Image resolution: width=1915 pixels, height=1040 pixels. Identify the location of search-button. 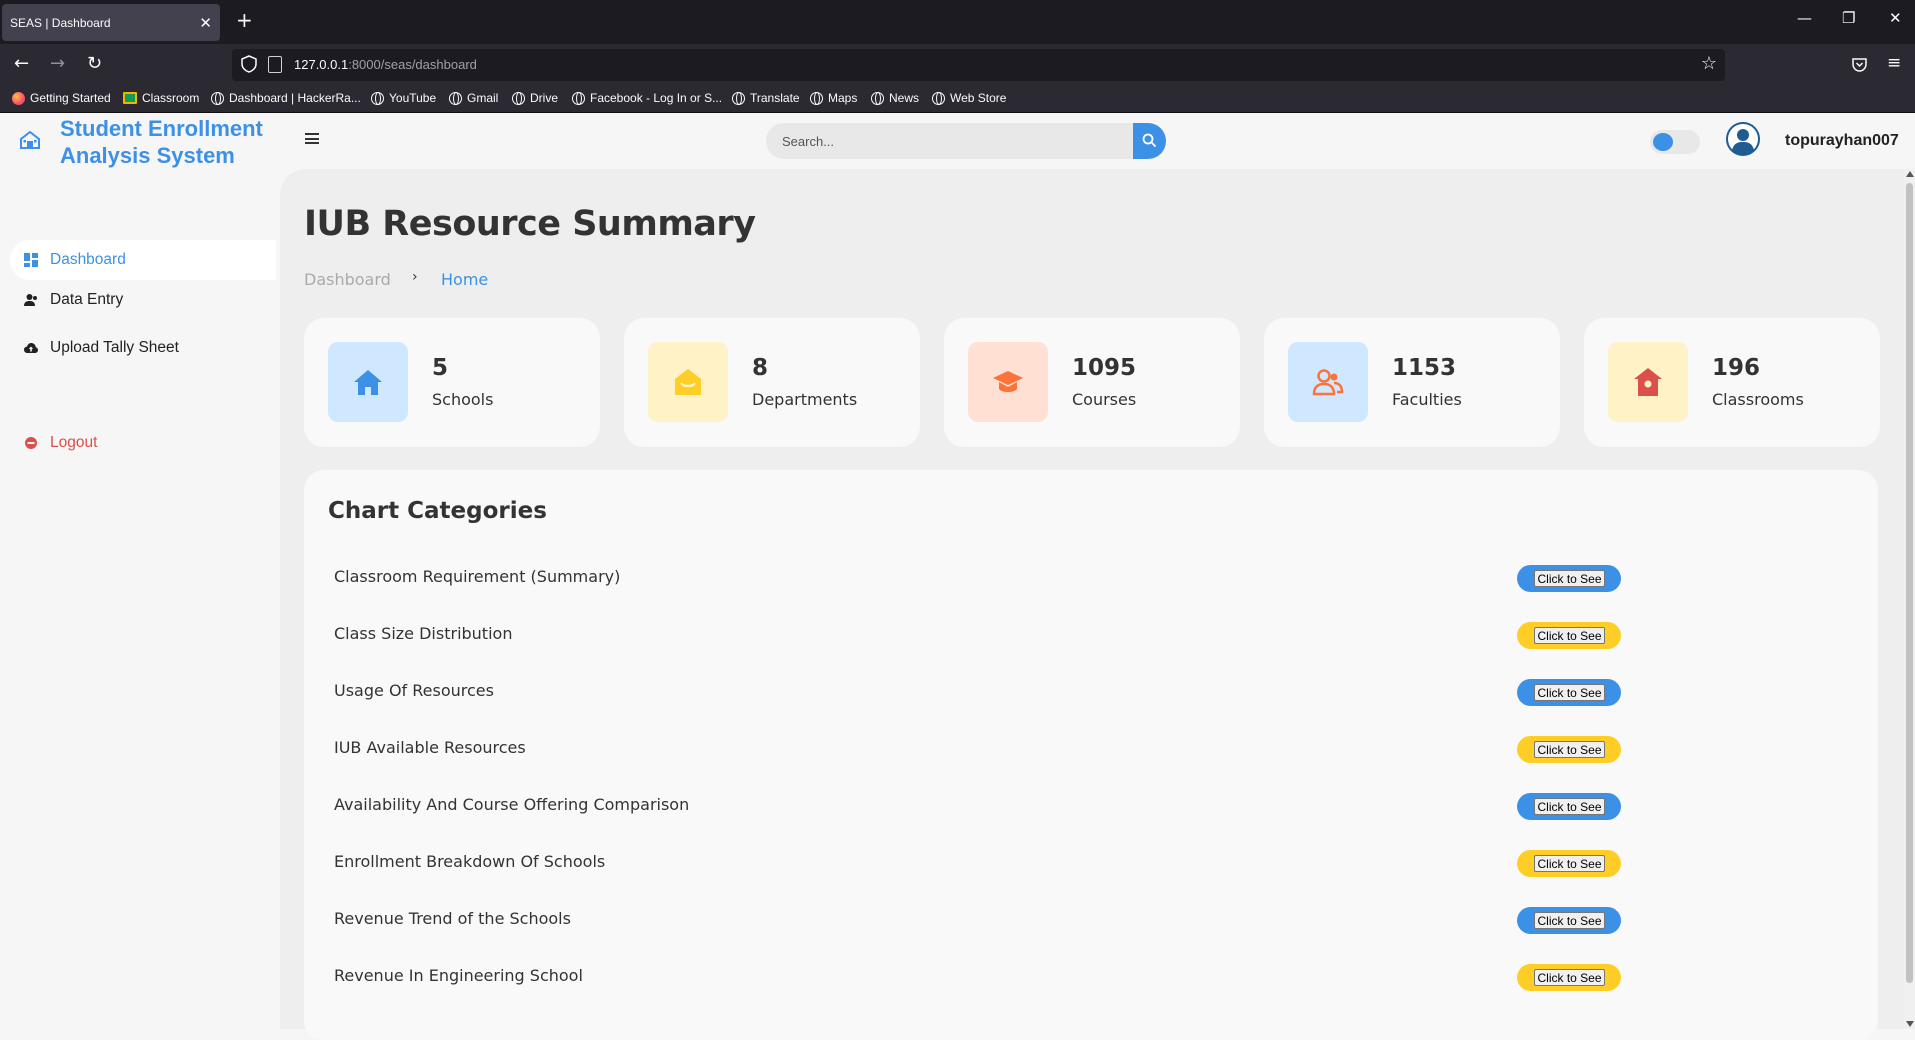
(1149, 141).